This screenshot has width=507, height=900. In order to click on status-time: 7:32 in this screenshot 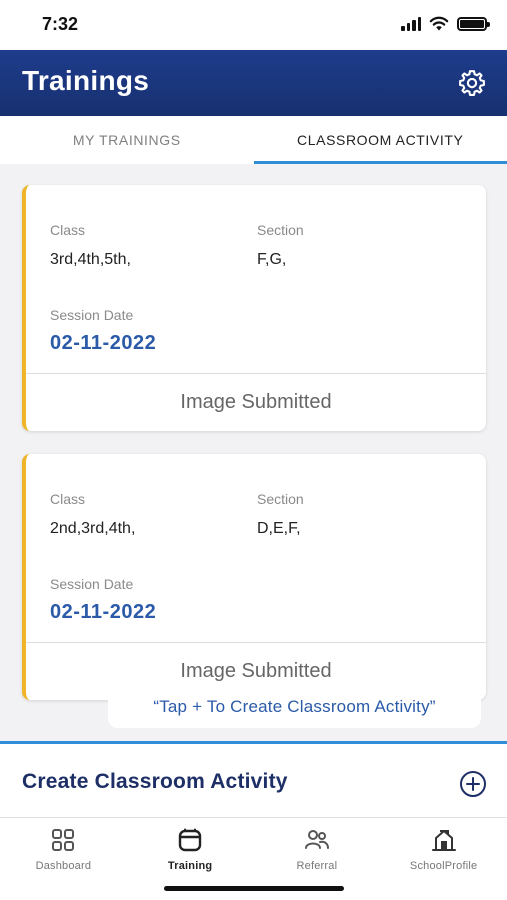, I will do `click(60, 24)`.